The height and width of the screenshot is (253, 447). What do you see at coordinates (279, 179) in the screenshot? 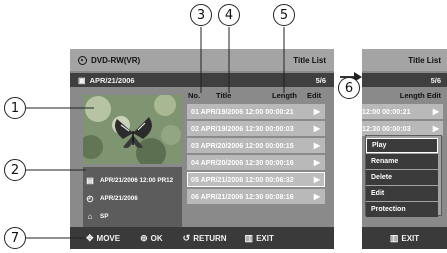
I see `title-row-length: 00:06:32` at bounding box center [279, 179].